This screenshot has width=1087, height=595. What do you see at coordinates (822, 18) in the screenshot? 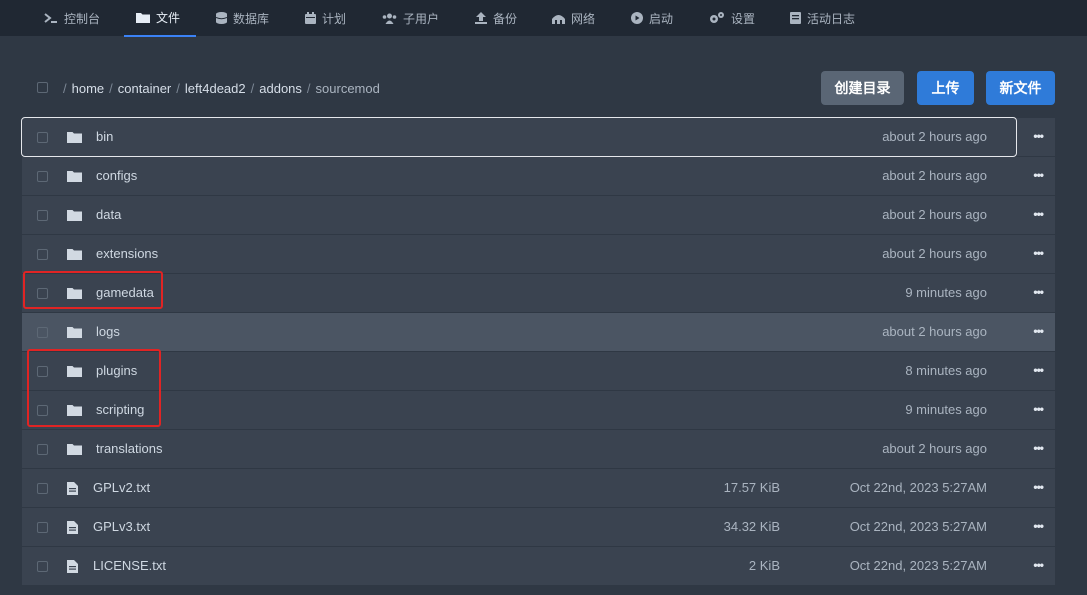
I see `nav-item-activity-log: 活动日志` at bounding box center [822, 18].